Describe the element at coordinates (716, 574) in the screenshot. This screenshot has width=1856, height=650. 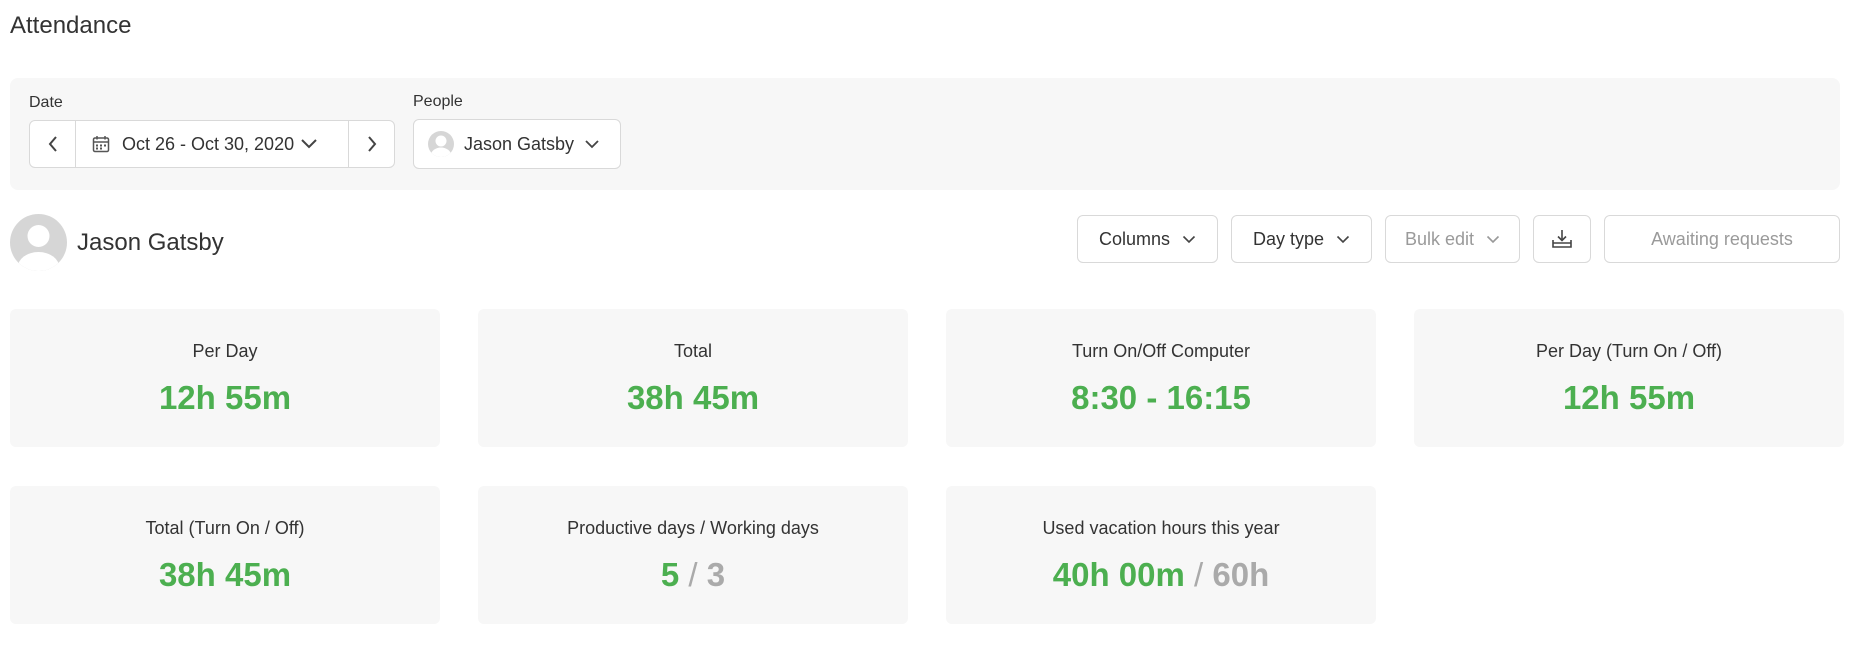
I see `working-days-value: 3` at that location.